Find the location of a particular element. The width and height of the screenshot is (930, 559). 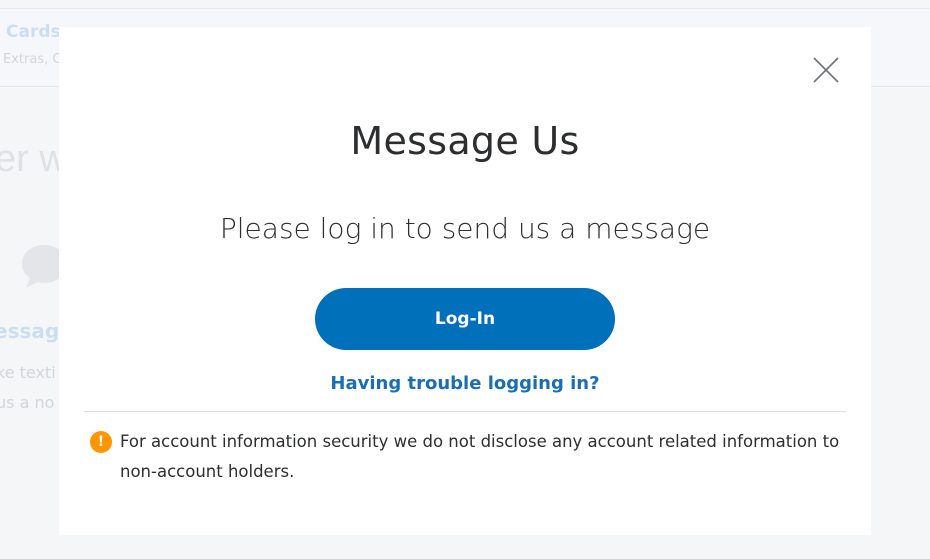

background-description-line: us a no is located at coordinates (27, 402).